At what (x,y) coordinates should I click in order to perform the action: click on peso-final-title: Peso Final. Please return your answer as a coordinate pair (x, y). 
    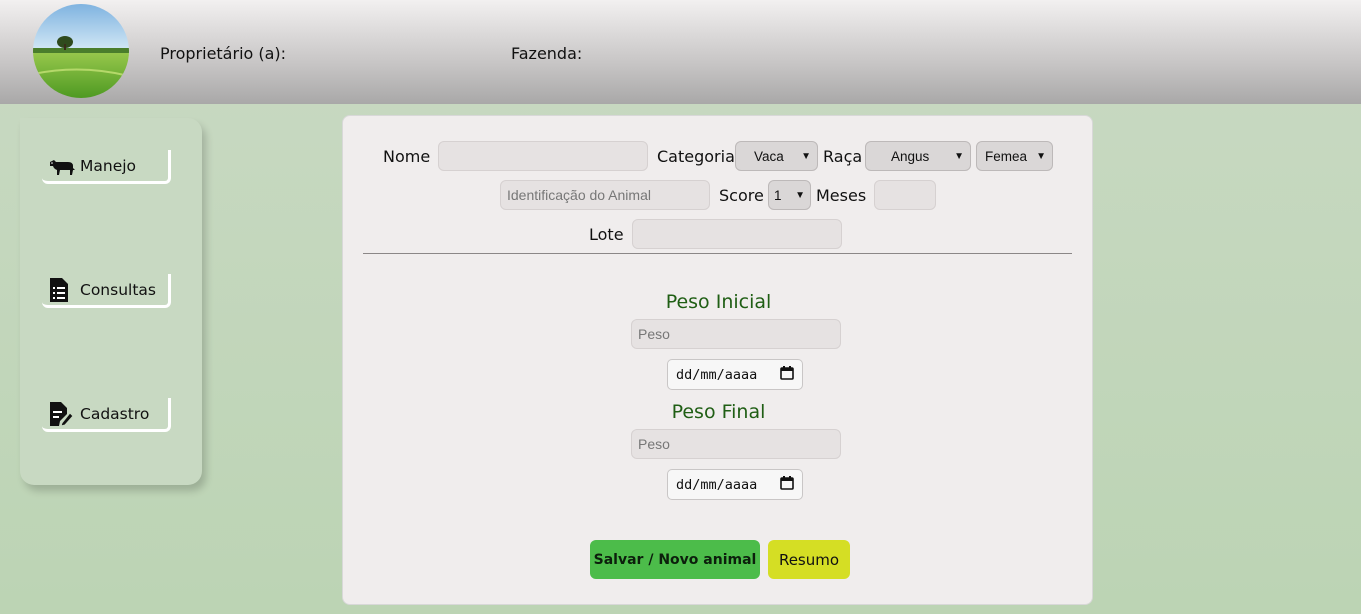
    Looking at the image, I should click on (718, 412).